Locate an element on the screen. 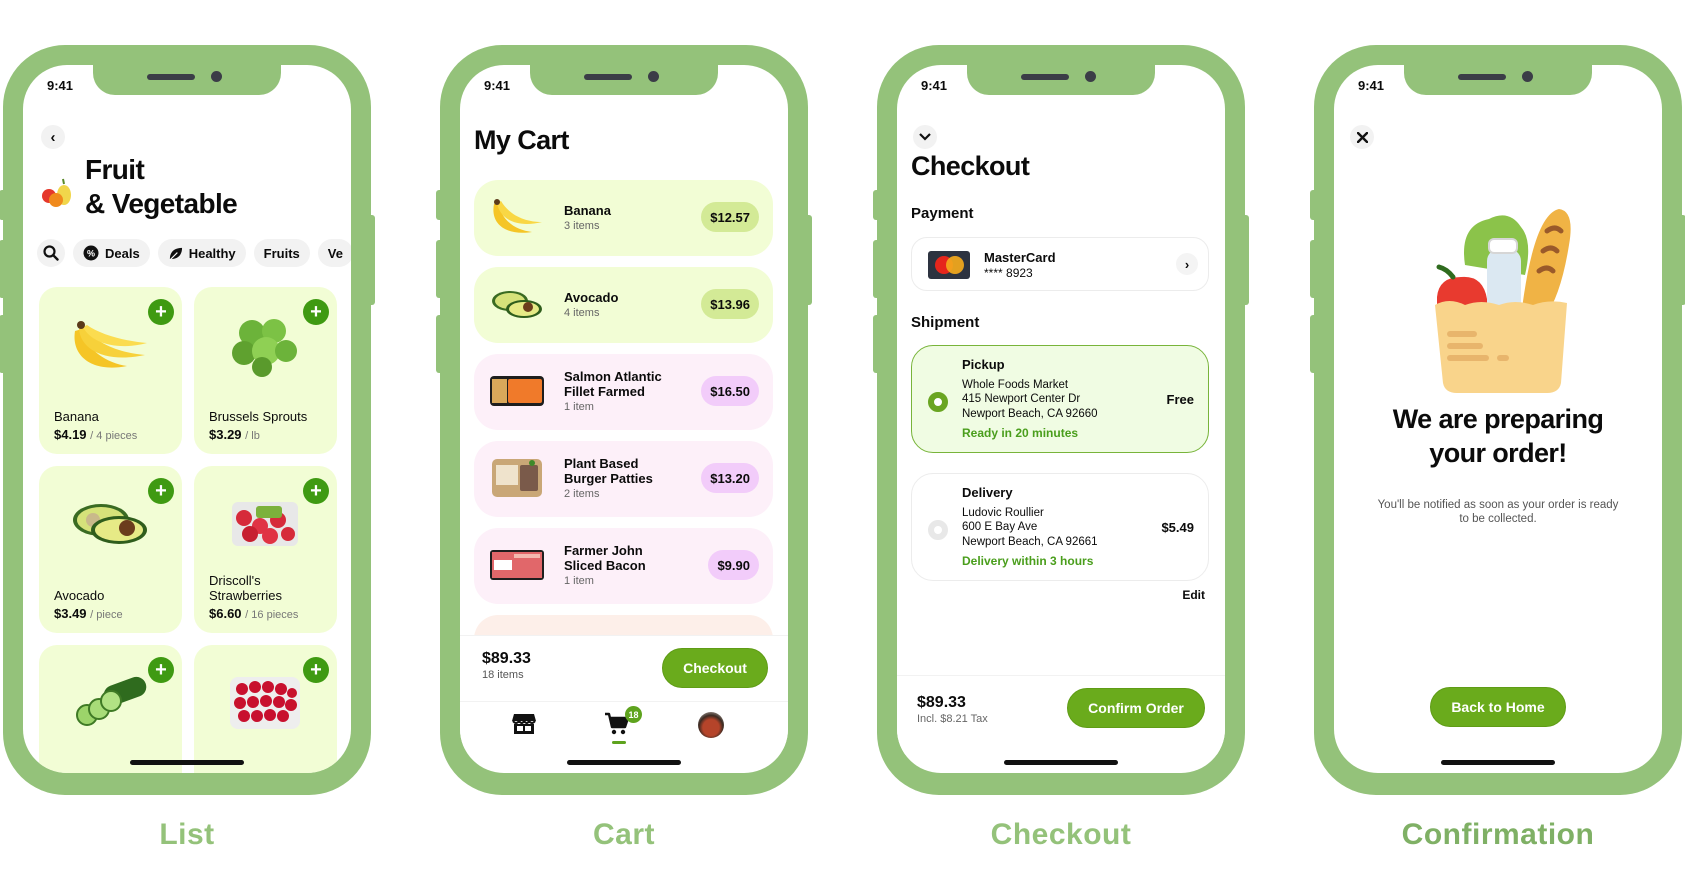 This screenshot has width=1685, height=869. title-line-1: We are preparing is located at coordinates (1498, 419).